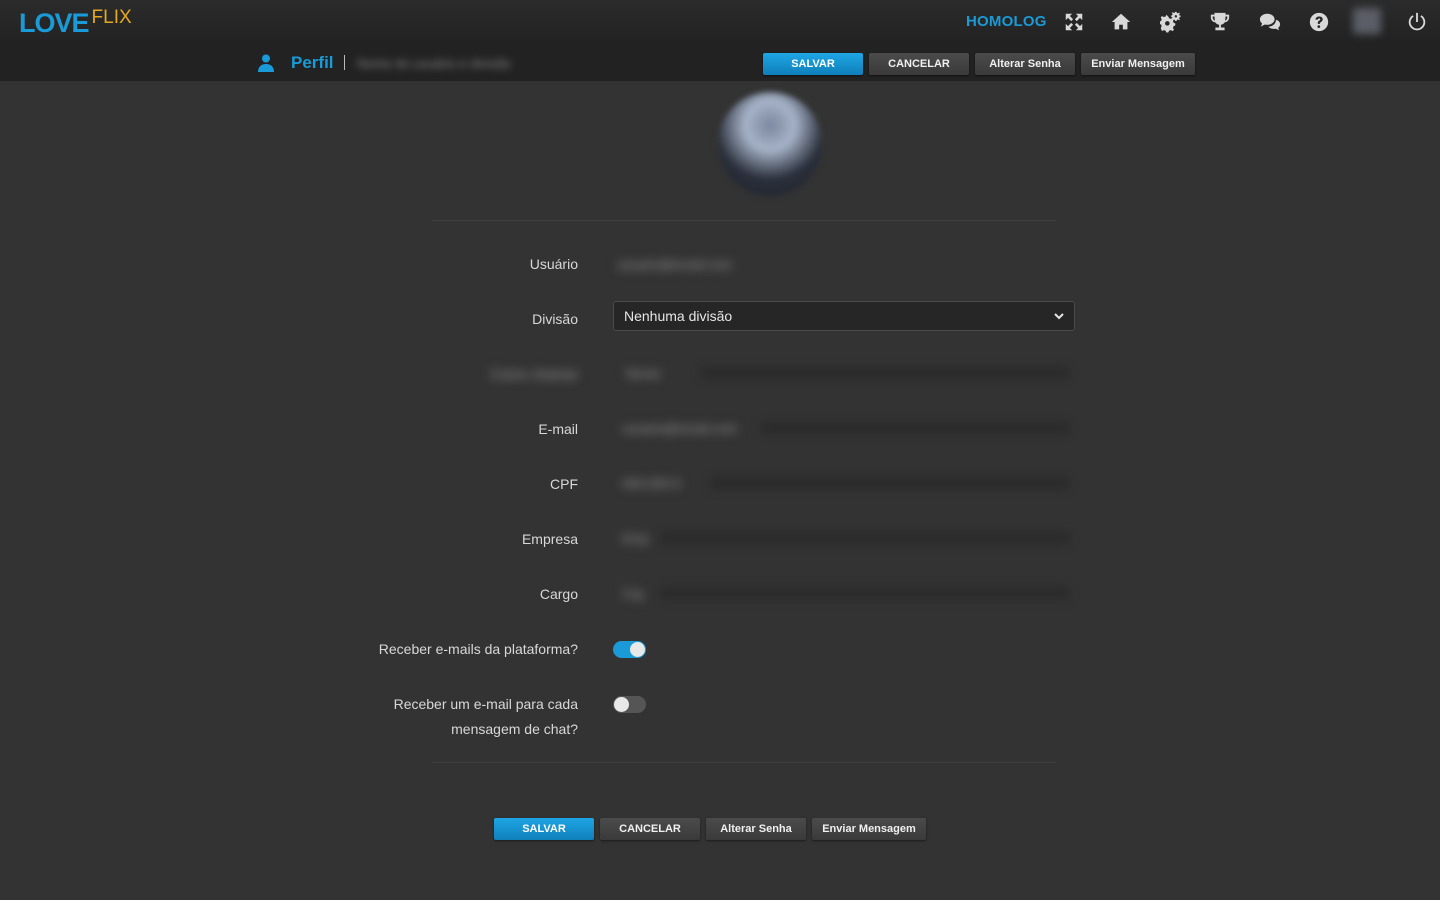  Describe the element at coordinates (1138, 64) in the screenshot. I see `send-message-button-top: Enviar Mensagem` at that location.